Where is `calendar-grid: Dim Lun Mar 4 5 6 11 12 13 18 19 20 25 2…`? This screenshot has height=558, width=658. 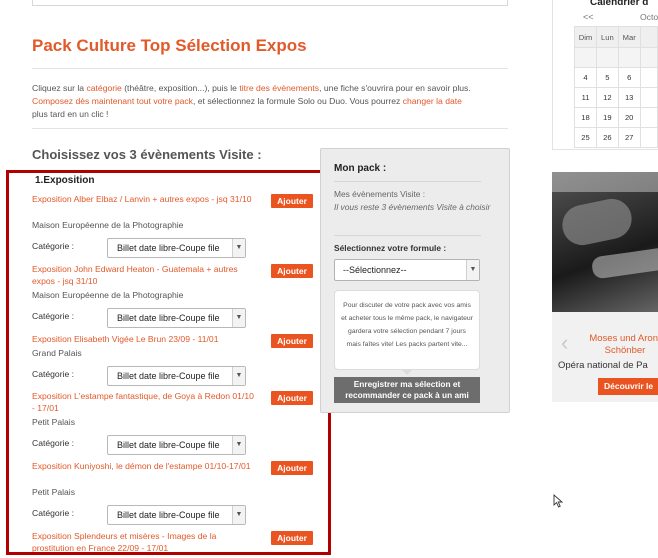 calendar-grid: Dim Lun Mar 4 5 6 11 12 13 18 19 20 25 2… is located at coordinates (615, 87).